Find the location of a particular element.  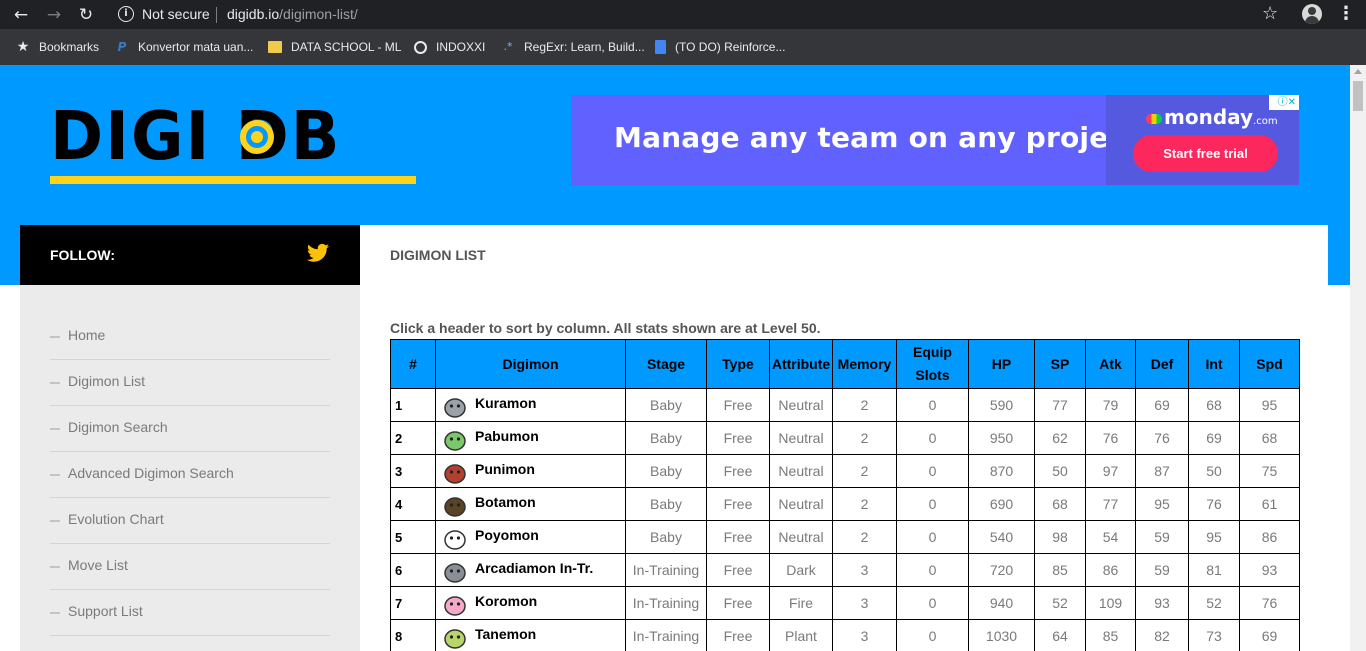

url-text: digidb.io/digimon-list/ is located at coordinates (292, 14).